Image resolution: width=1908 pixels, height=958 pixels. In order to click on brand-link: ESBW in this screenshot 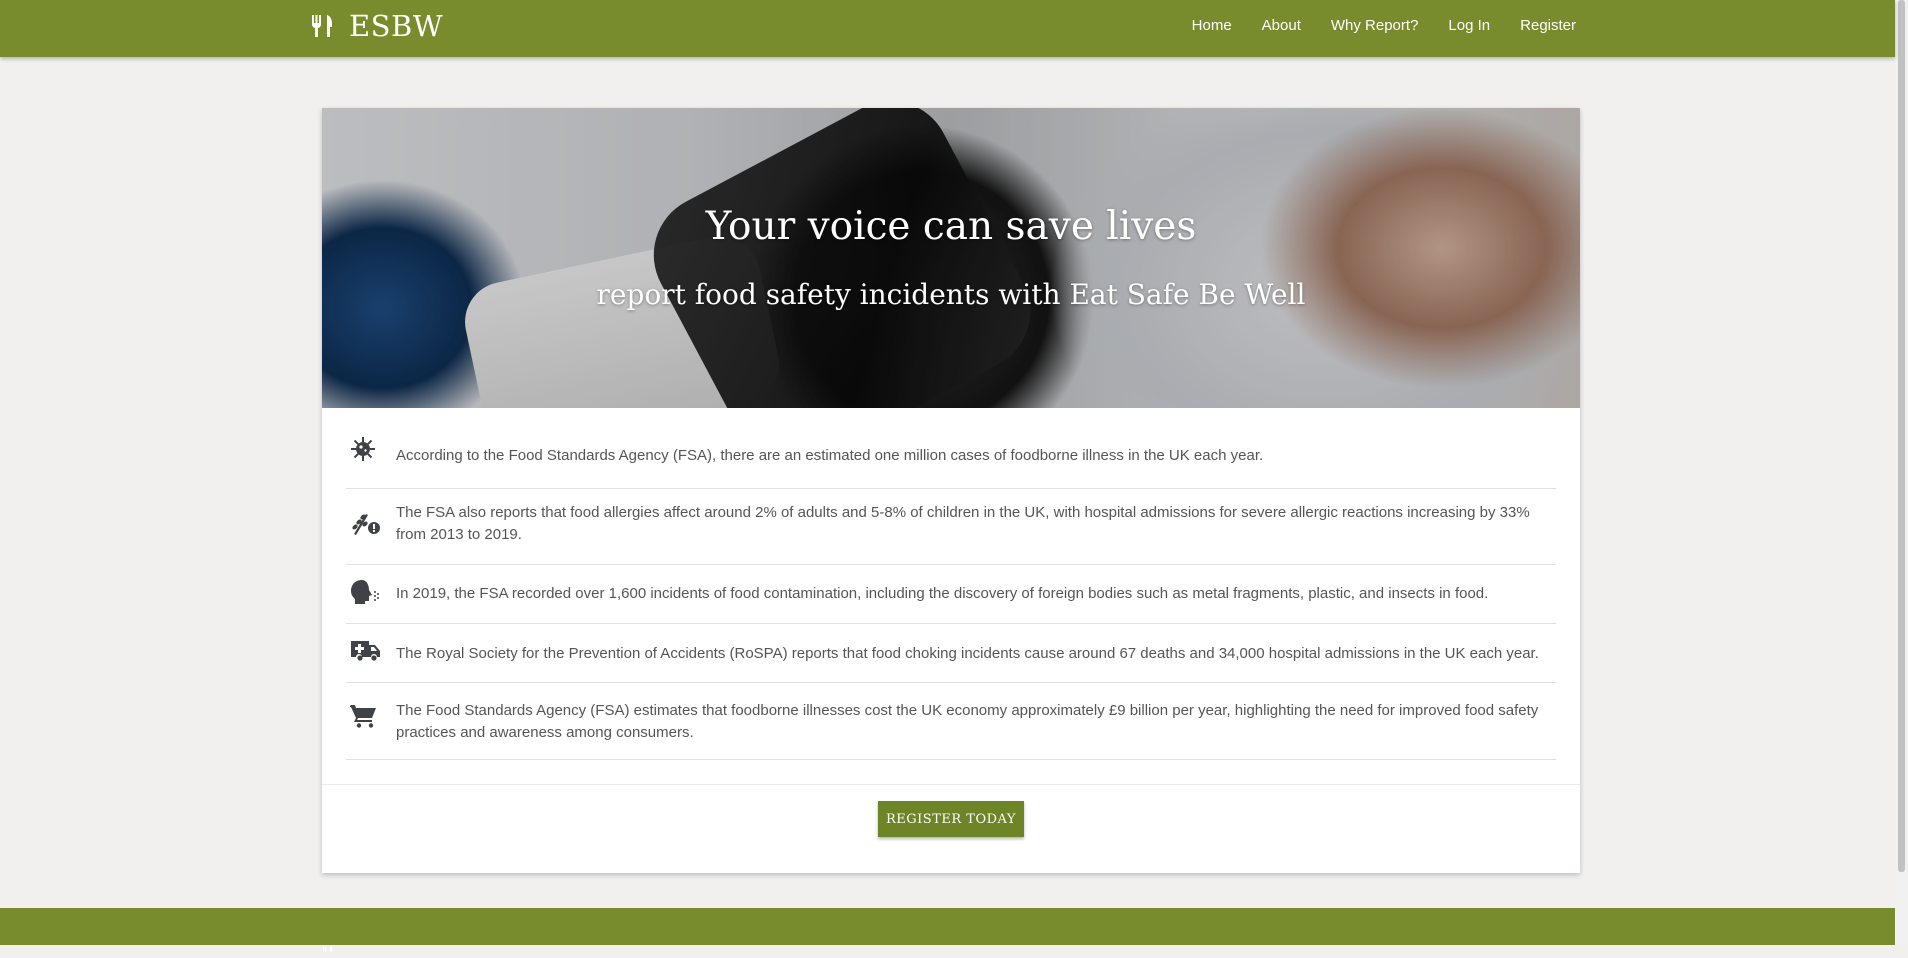, I will do `click(376, 26)`.